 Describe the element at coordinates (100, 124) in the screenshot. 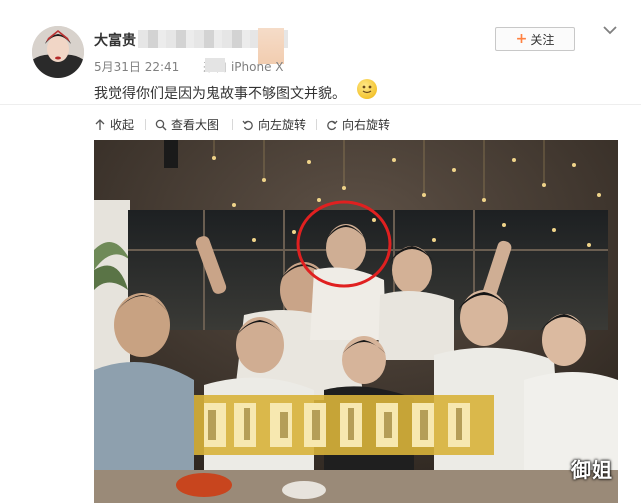

I see `collapse-icon` at that location.